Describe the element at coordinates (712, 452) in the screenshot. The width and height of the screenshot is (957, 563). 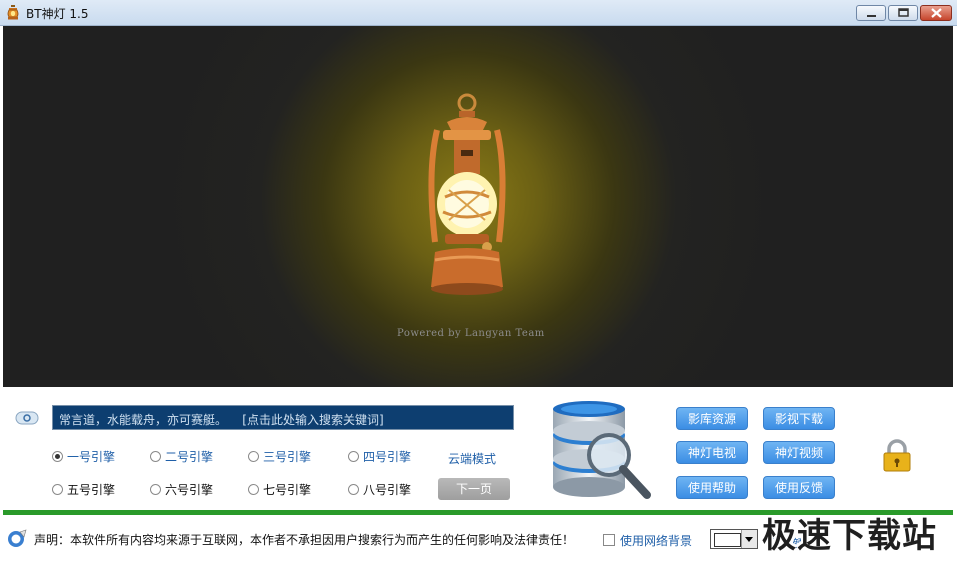
I see `lamp-tv-button: 神灯电视` at that location.